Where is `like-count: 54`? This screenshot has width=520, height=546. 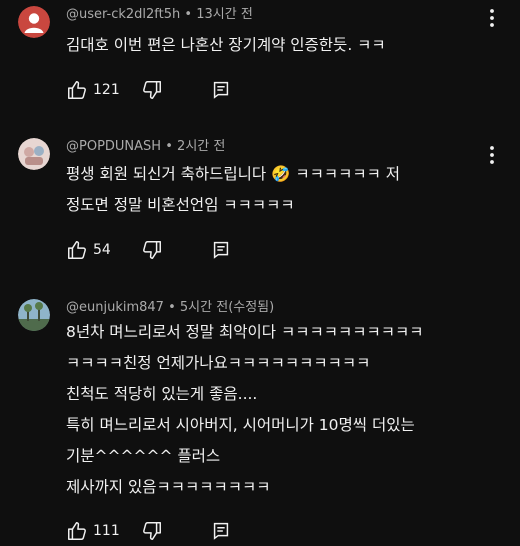
like-count: 54 is located at coordinates (102, 250).